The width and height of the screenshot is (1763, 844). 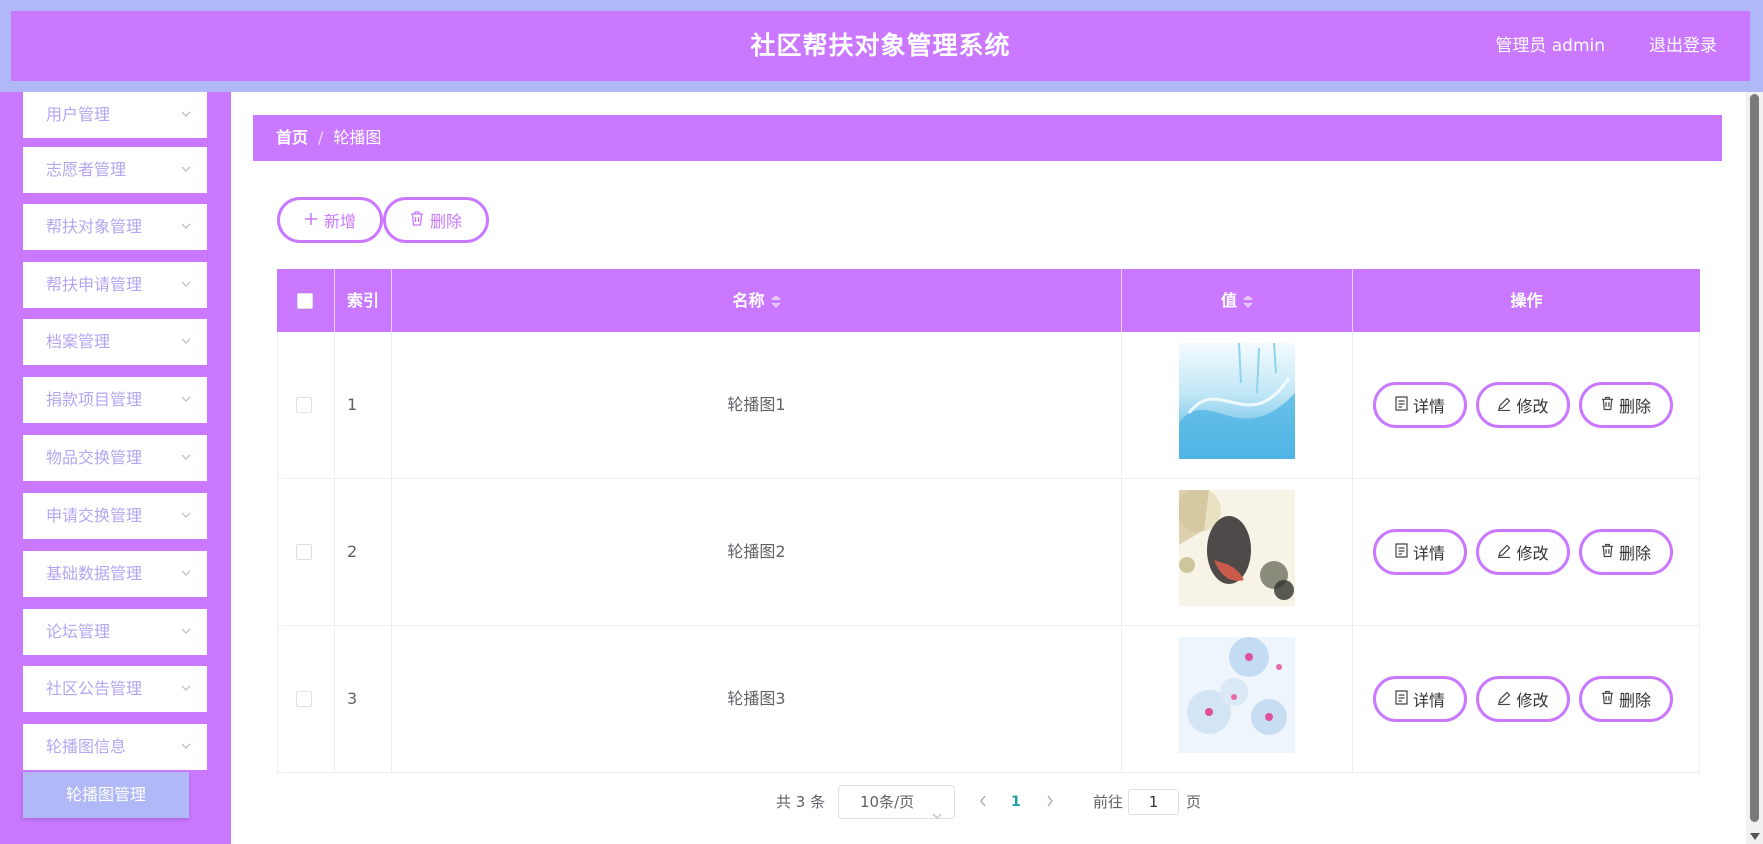 I want to click on sidebar-item-label: 志愿者管理, so click(x=86, y=169).